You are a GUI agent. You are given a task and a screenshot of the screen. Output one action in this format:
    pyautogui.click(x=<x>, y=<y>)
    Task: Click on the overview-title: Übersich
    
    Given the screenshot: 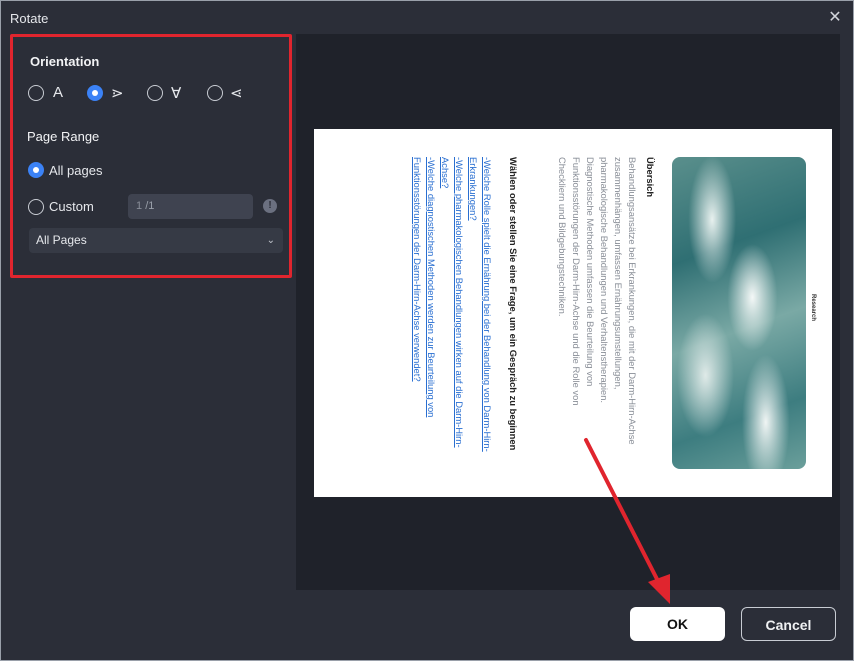 What is the action you would take?
    pyautogui.click(x=650, y=177)
    